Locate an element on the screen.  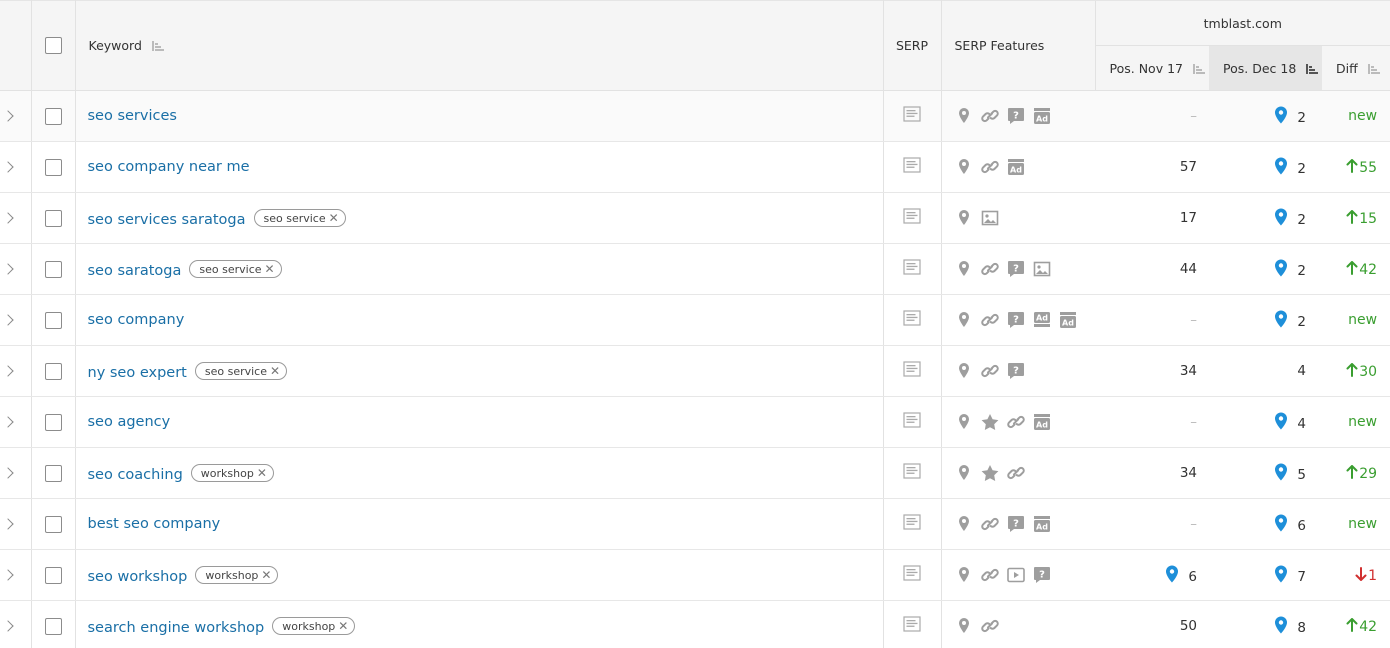
sort-active-icon is located at coordinates (1312, 68).